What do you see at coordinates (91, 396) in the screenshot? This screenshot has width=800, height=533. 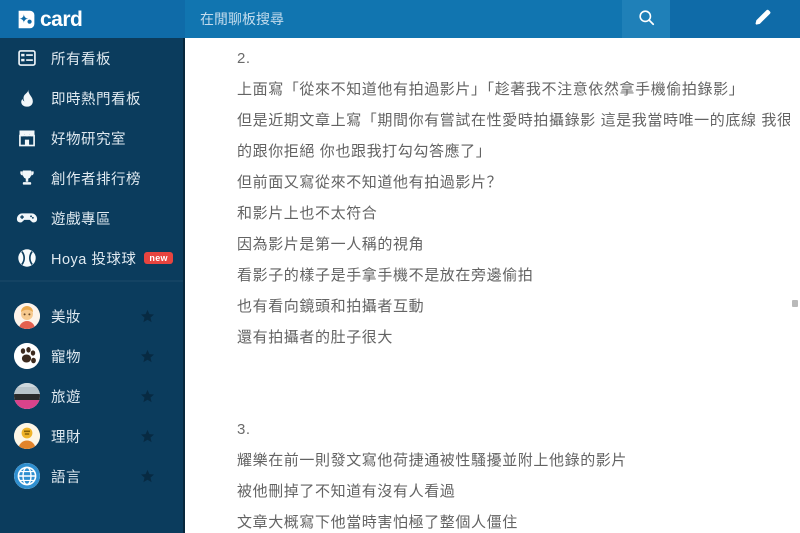 I see `sidebar-board-travel: 旅遊` at bounding box center [91, 396].